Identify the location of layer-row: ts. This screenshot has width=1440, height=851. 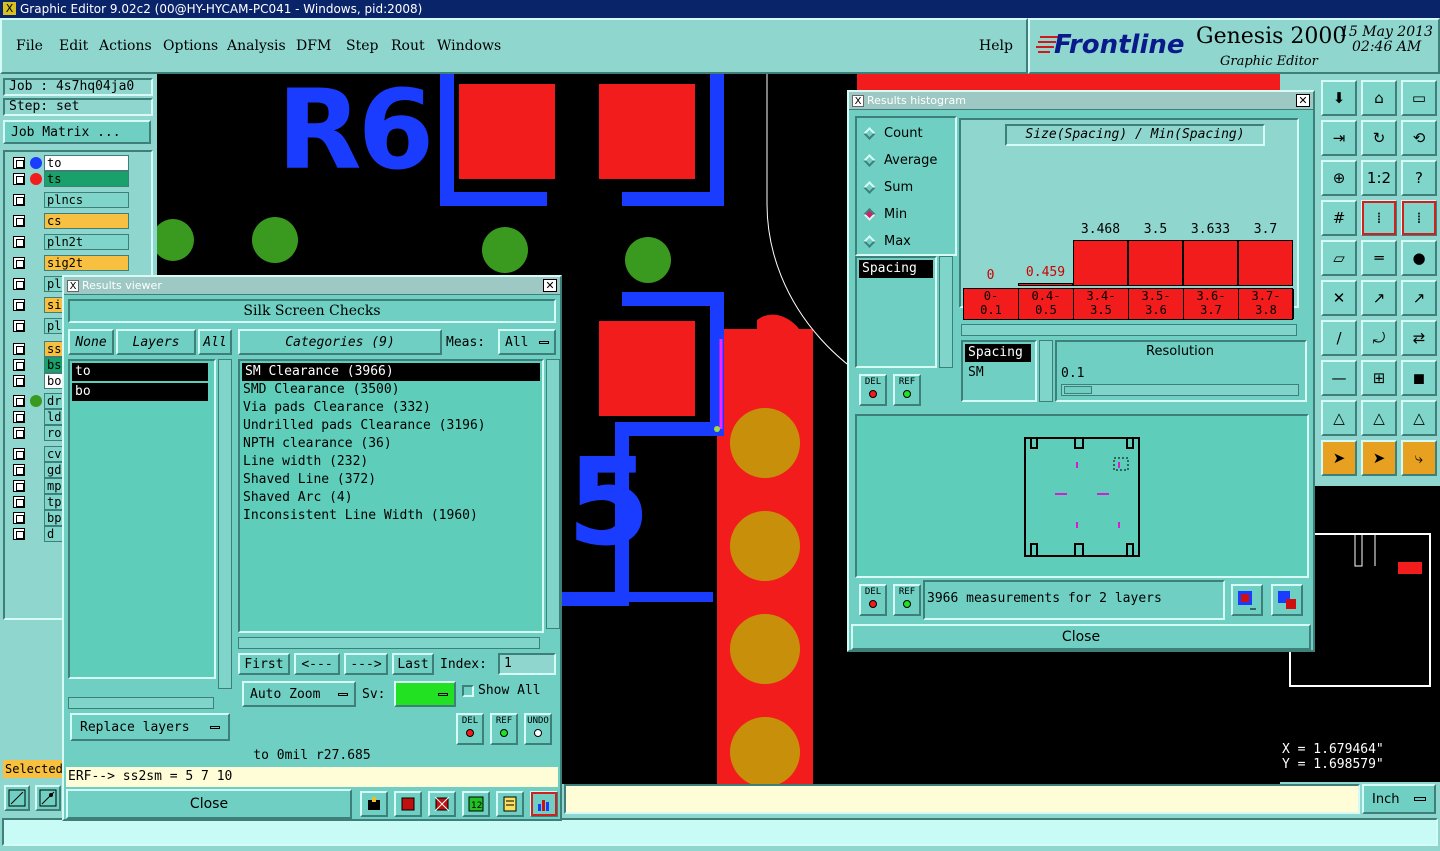
(70, 179).